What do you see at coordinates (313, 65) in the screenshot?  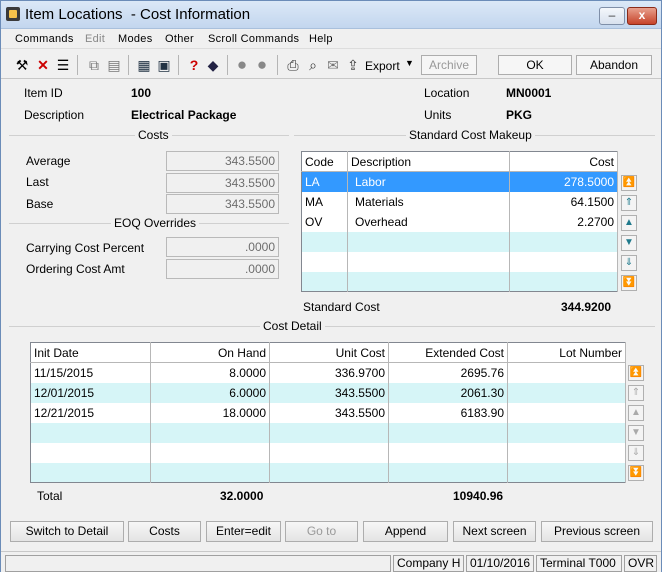 I see `print-preview-icon: ⌕` at bounding box center [313, 65].